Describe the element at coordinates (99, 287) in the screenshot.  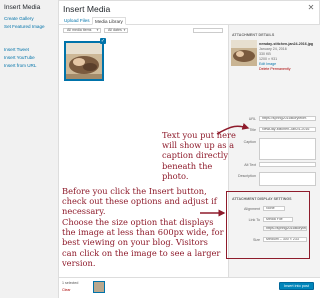
I see `selection-thumbnail` at that location.